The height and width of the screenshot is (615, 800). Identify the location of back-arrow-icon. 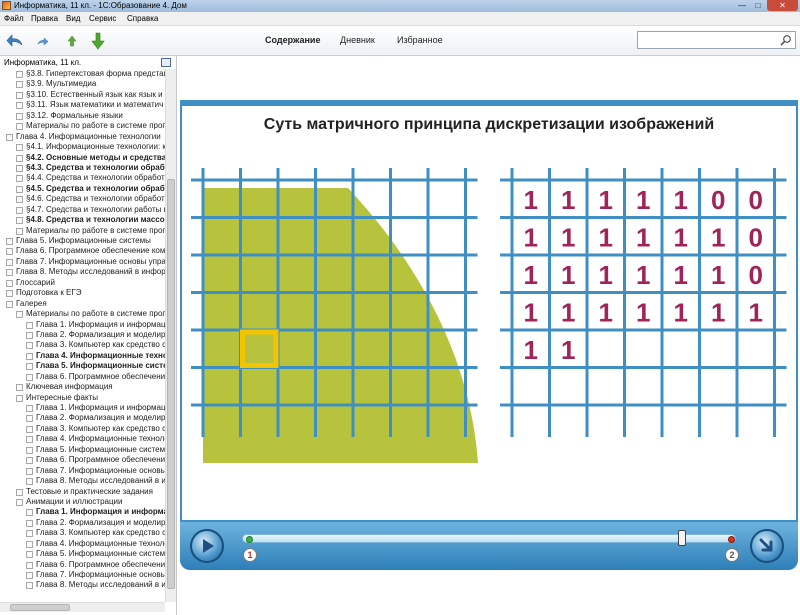
(15, 41).